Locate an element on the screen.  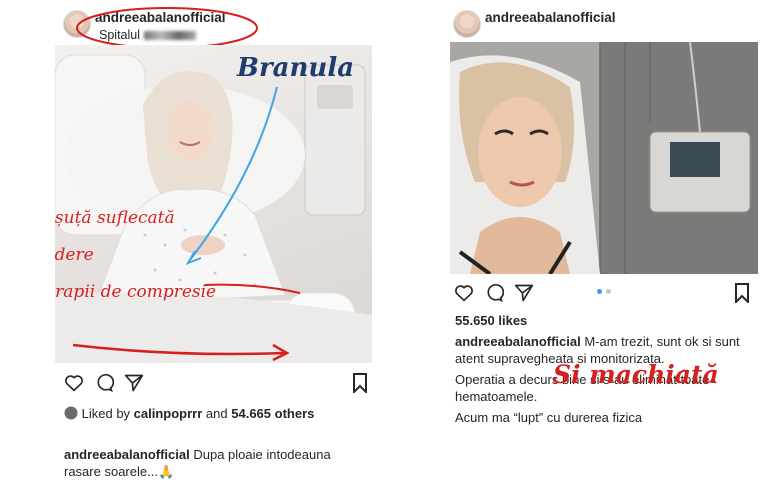
username: andreeabalanofficial is located at coordinates (550, 17).